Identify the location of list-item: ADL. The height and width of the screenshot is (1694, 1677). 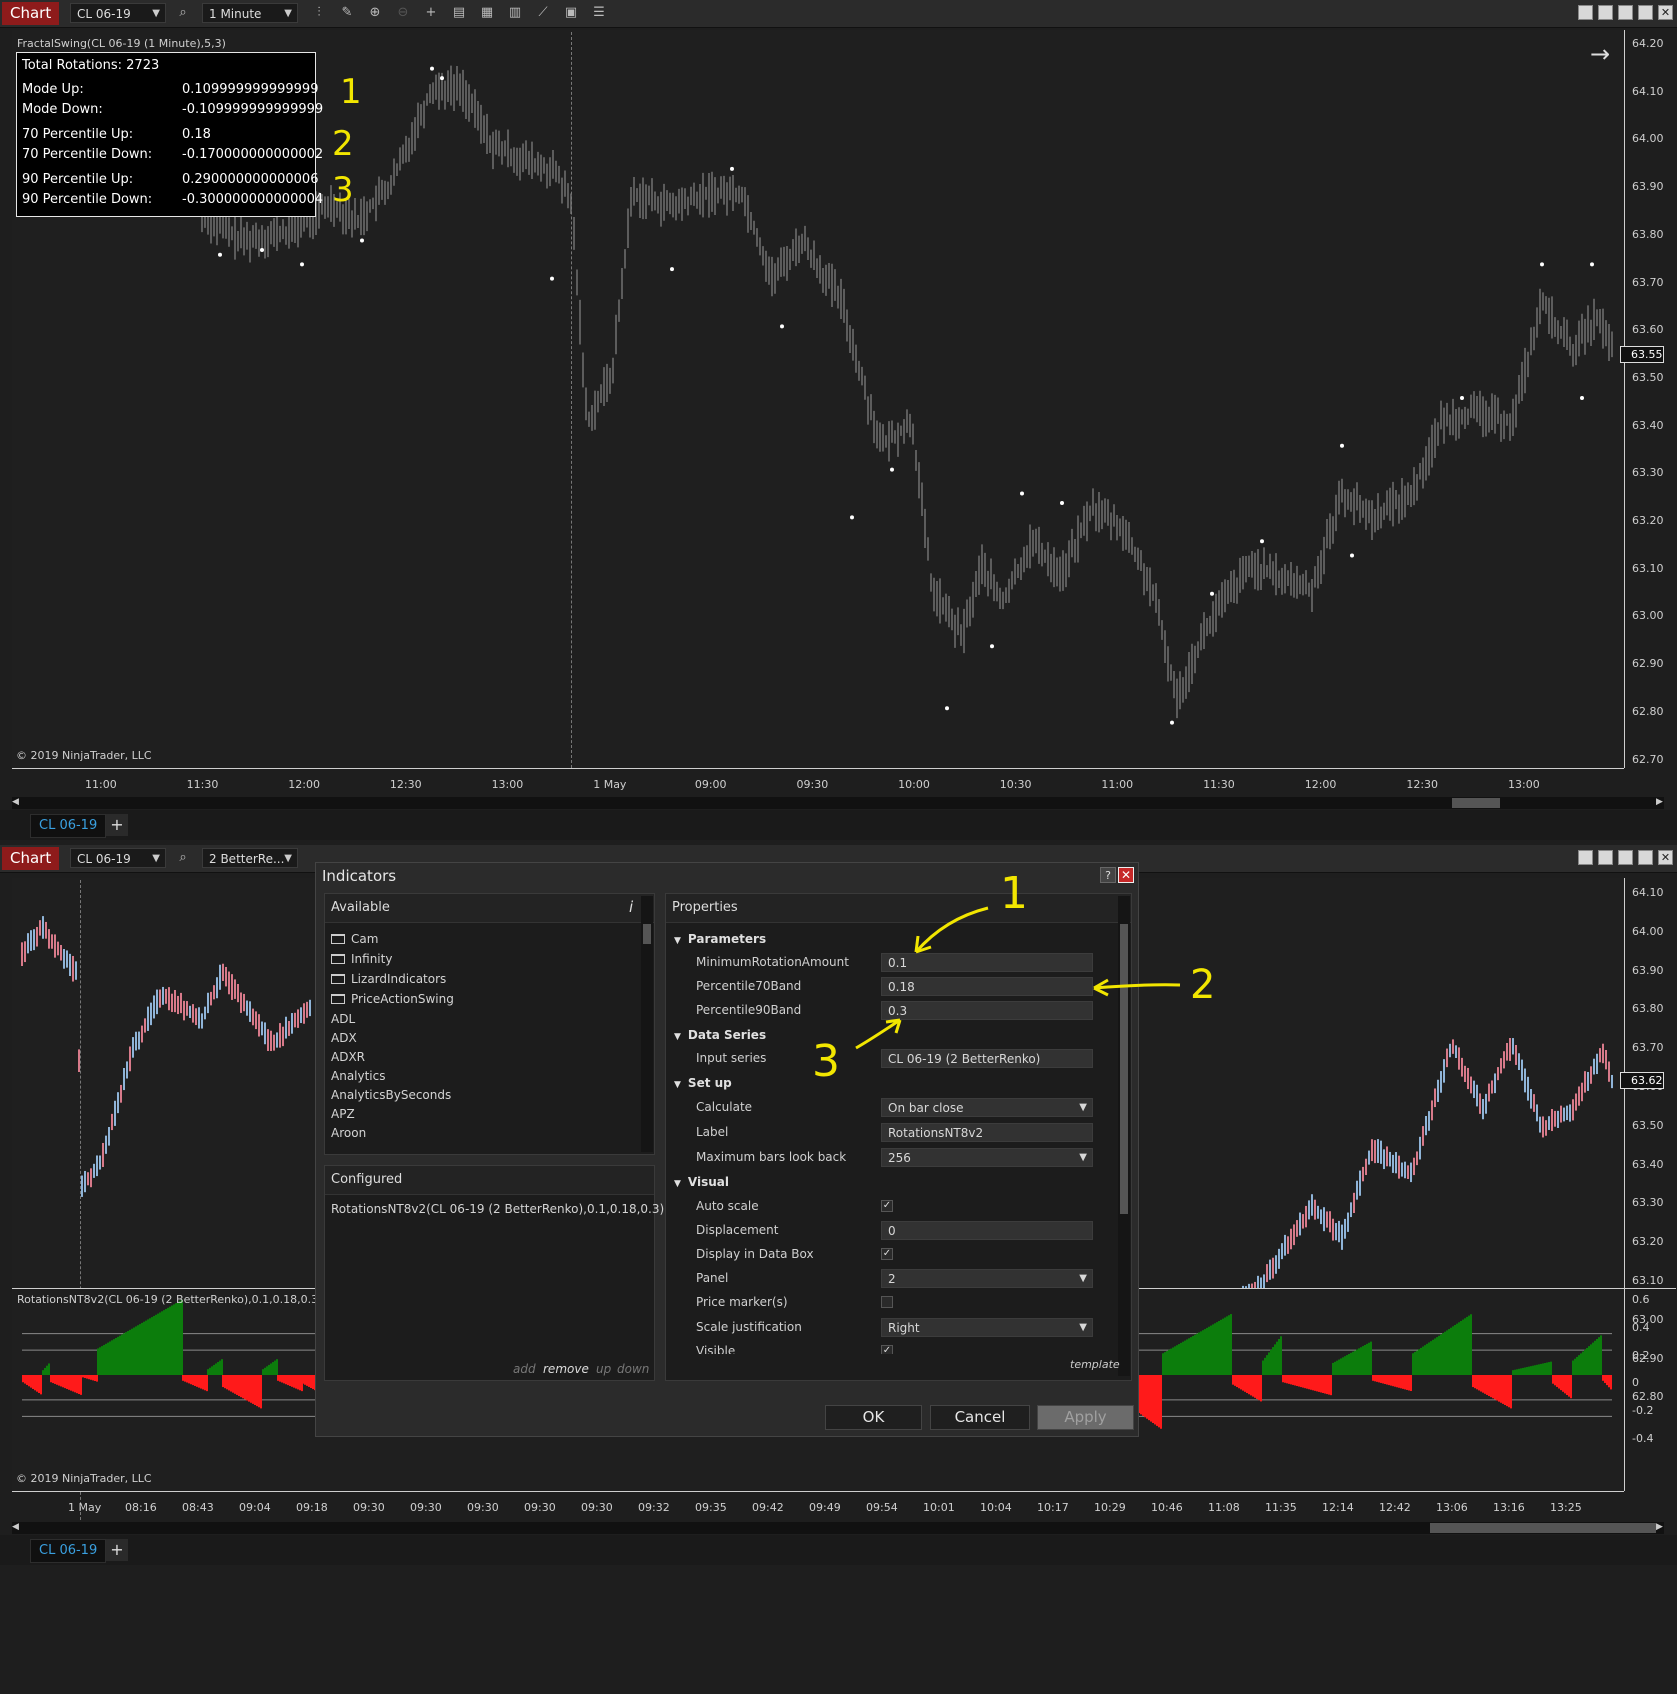
(343, 1019).